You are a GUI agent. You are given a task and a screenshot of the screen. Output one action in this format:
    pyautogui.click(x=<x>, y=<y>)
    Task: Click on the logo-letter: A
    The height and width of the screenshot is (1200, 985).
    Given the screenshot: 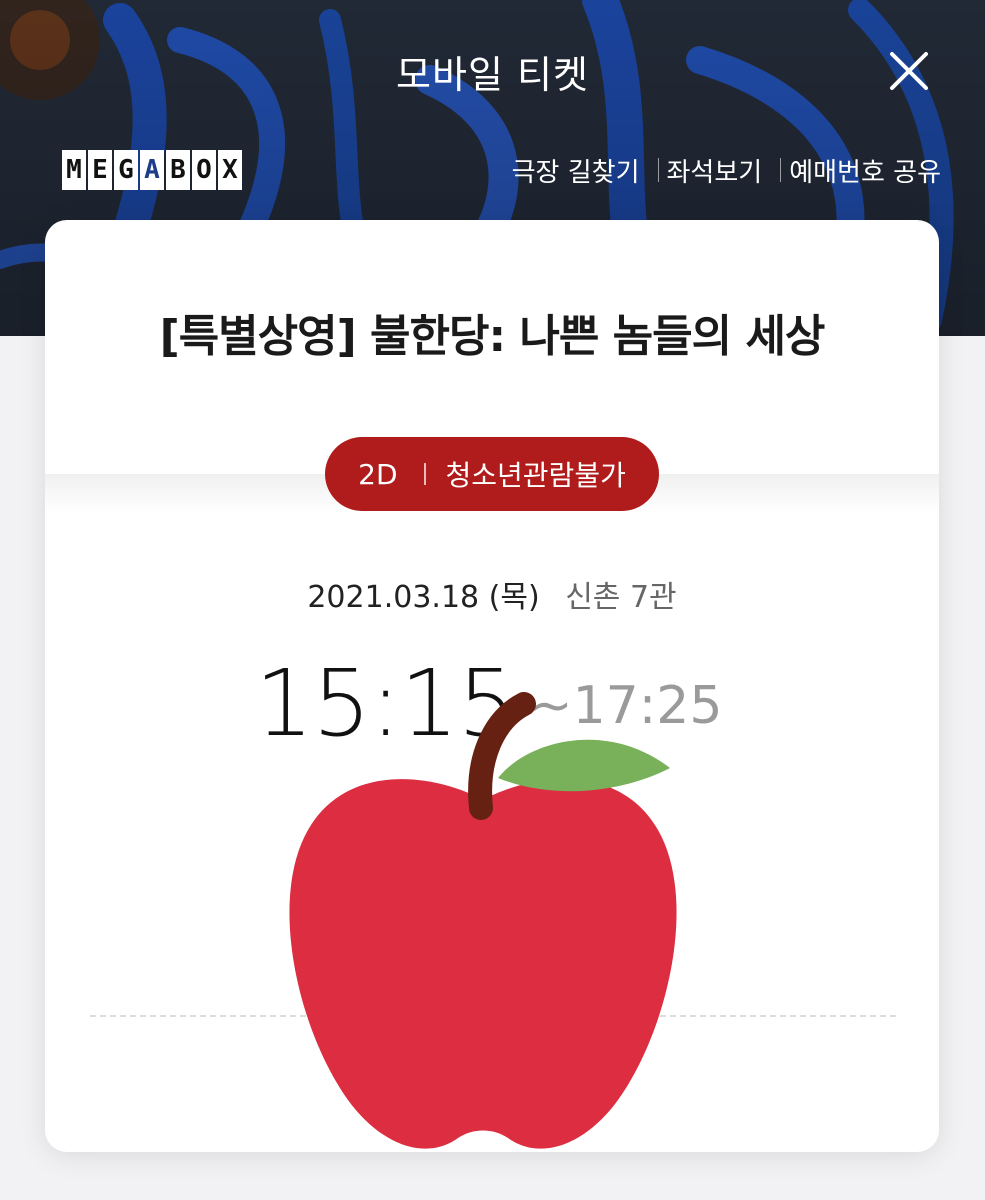 What is the action you would take?
    pyautogui.click(x=152, y=170)
    